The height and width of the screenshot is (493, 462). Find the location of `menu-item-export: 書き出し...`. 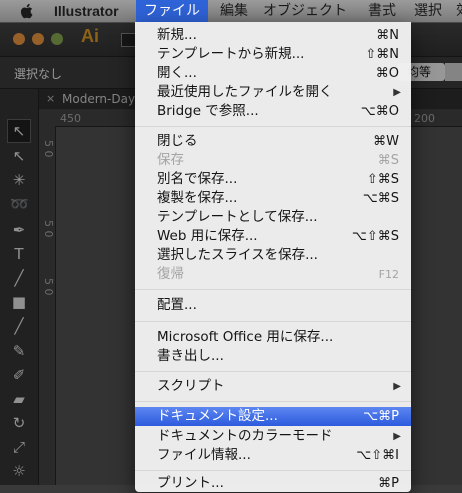

menu-item-export: 書き出し... is located at coordinates (273, 356).